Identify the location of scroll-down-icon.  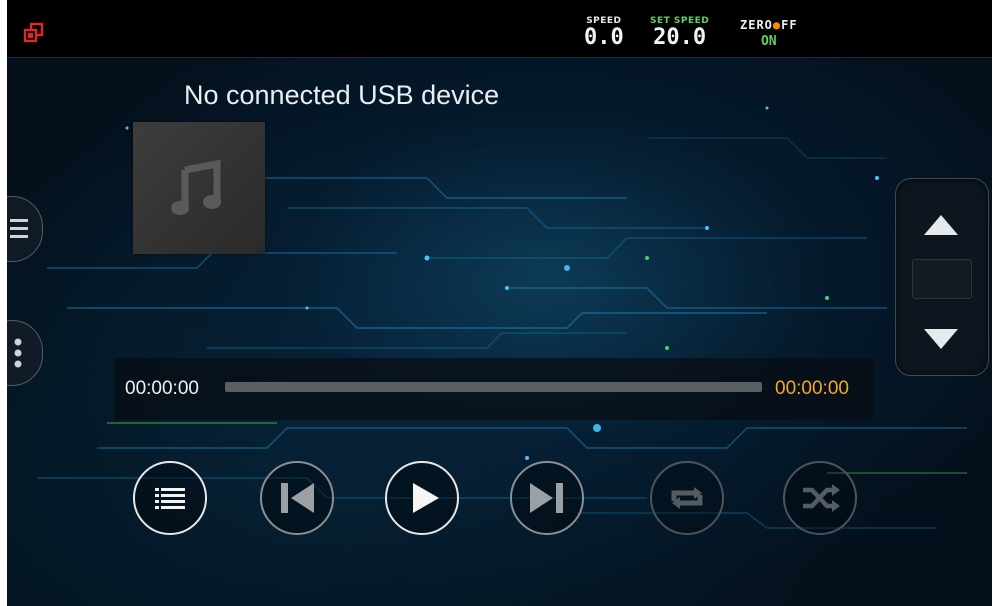
(941, 339).